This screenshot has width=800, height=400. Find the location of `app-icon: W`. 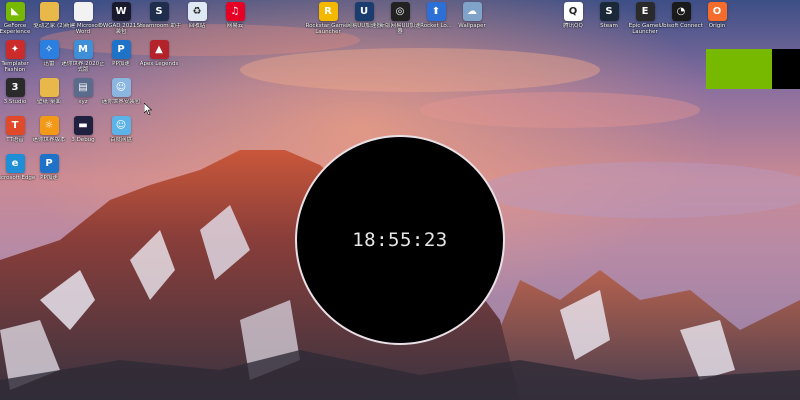

app-icon: W is located at coordinates (121, 11).